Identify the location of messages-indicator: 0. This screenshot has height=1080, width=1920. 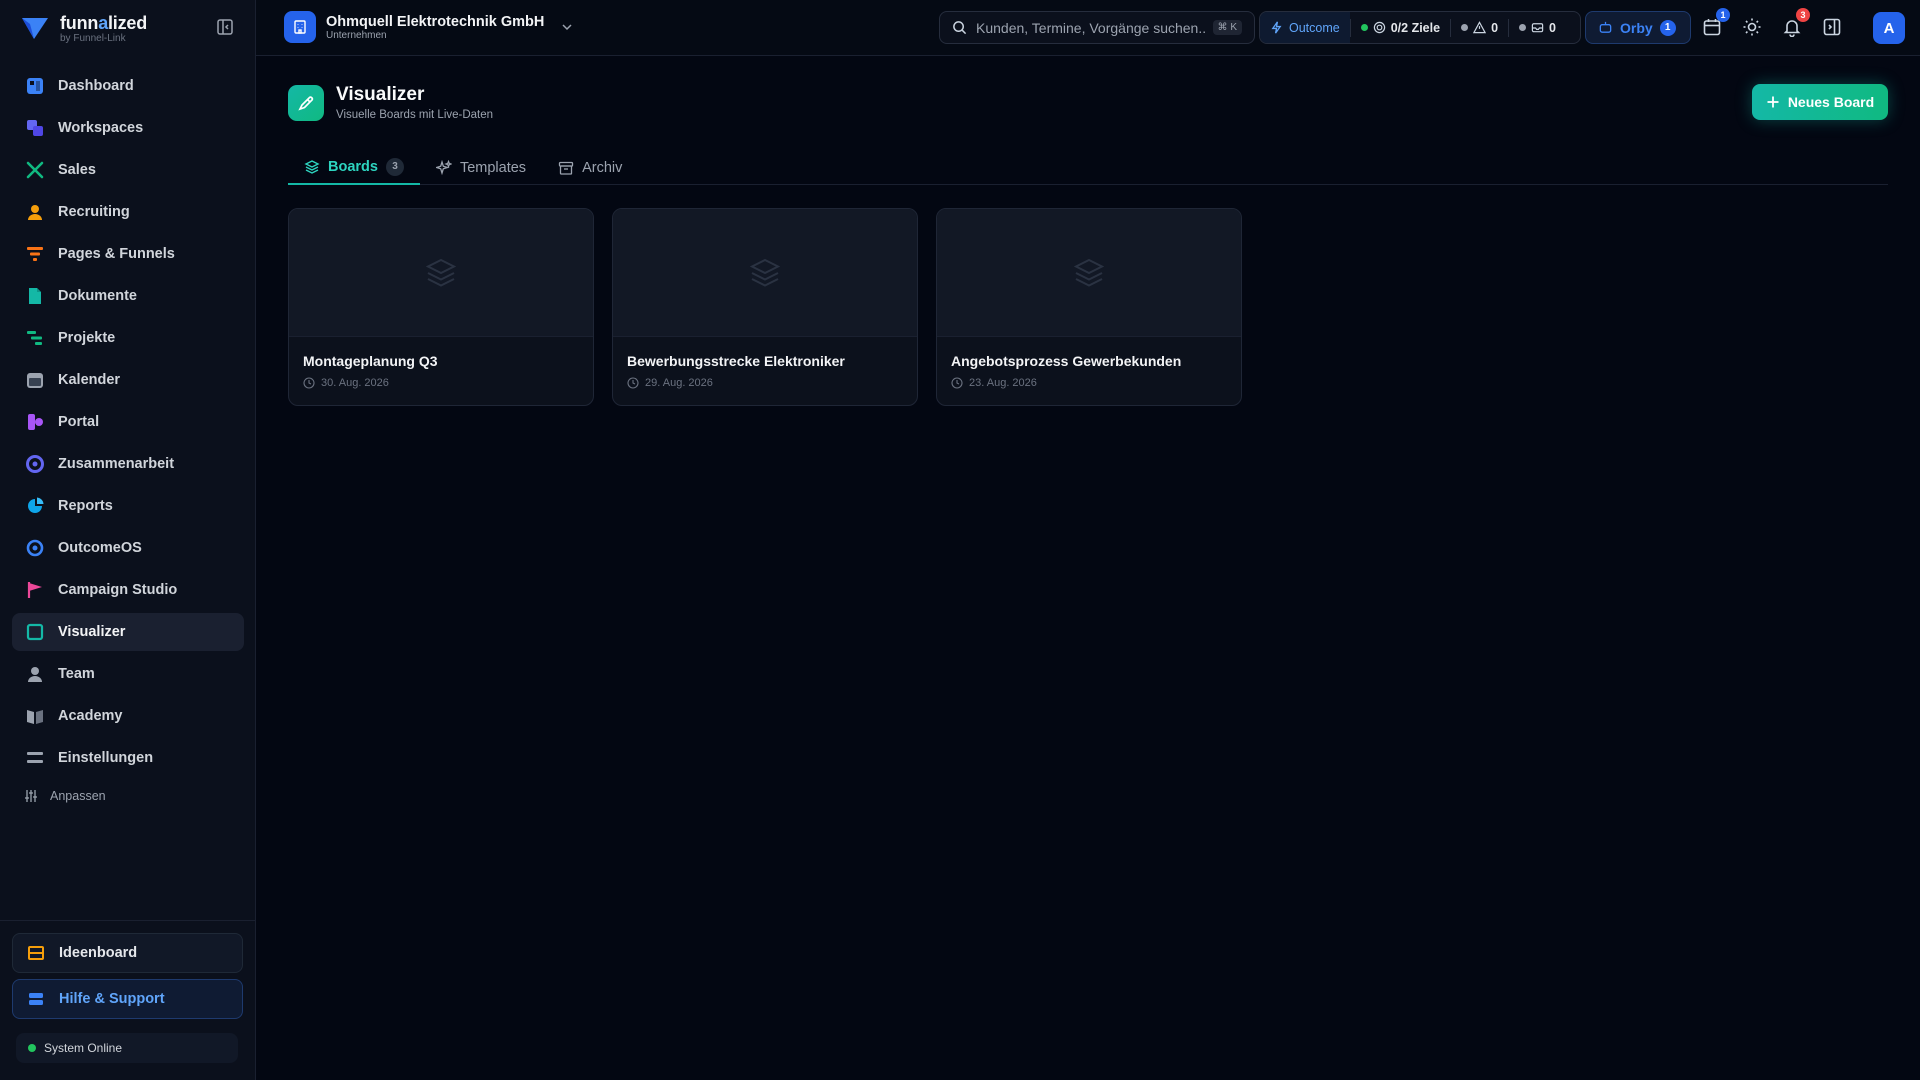
(1537, 27).